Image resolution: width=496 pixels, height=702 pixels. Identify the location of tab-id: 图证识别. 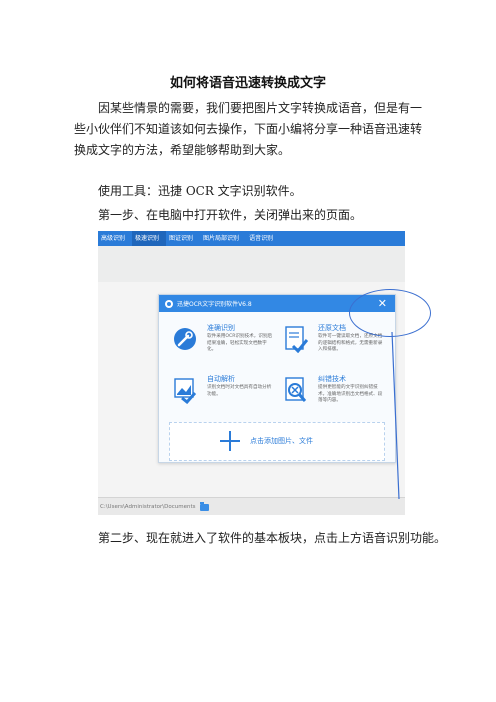
(183, 238).